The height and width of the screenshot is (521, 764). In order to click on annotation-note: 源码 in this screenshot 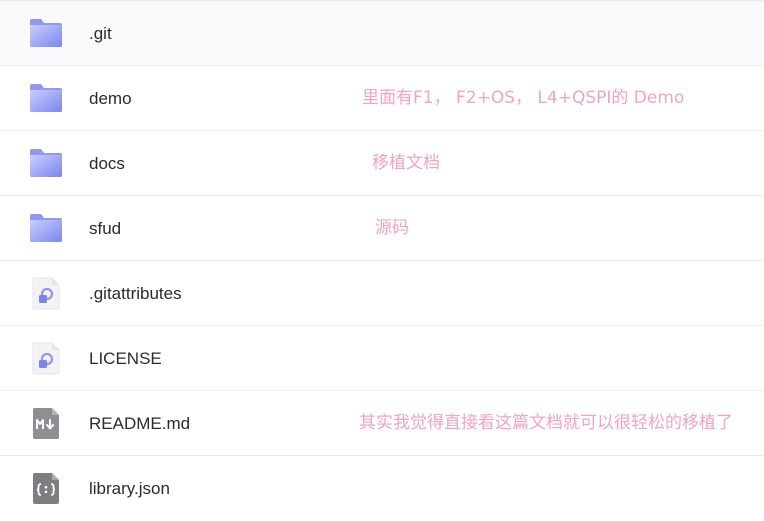, I will do `click(392, 228)`.